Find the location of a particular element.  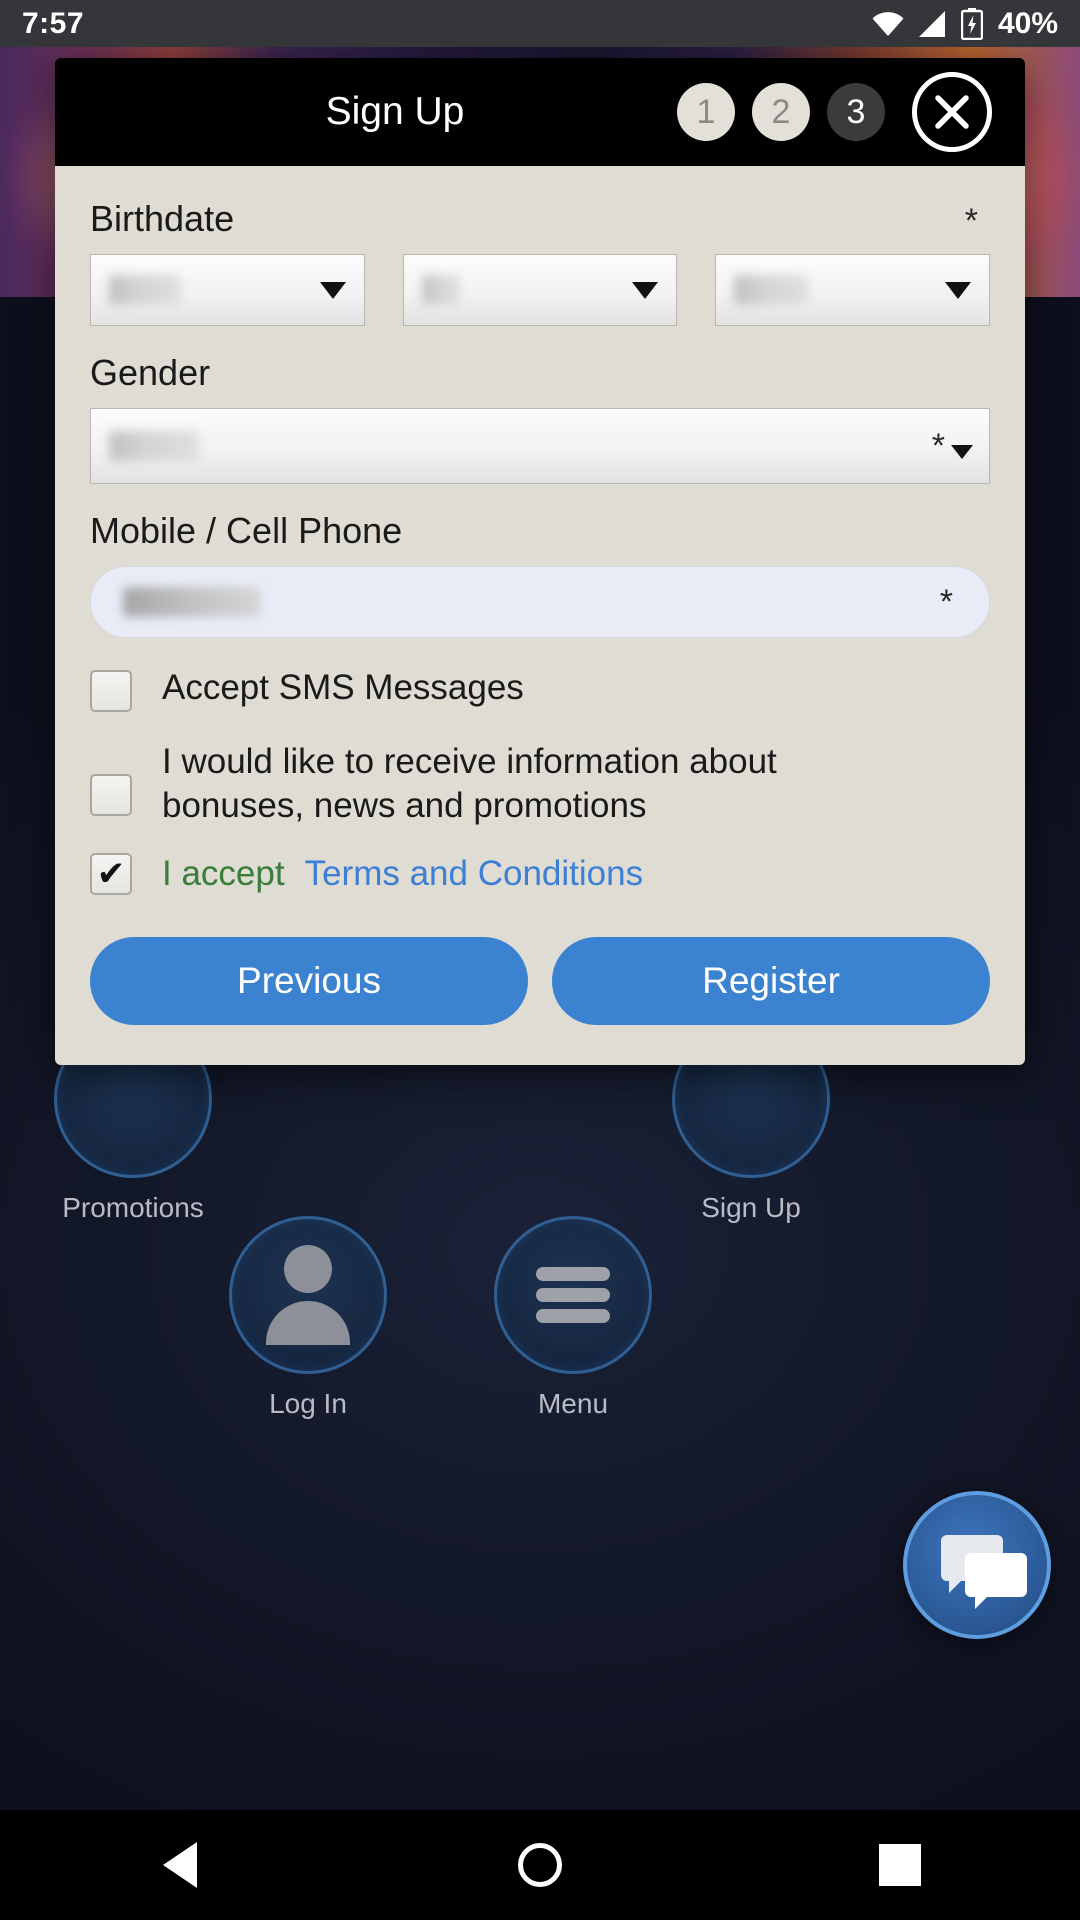

nav-label-menu: Menu is located at coordinates (573, 1403).